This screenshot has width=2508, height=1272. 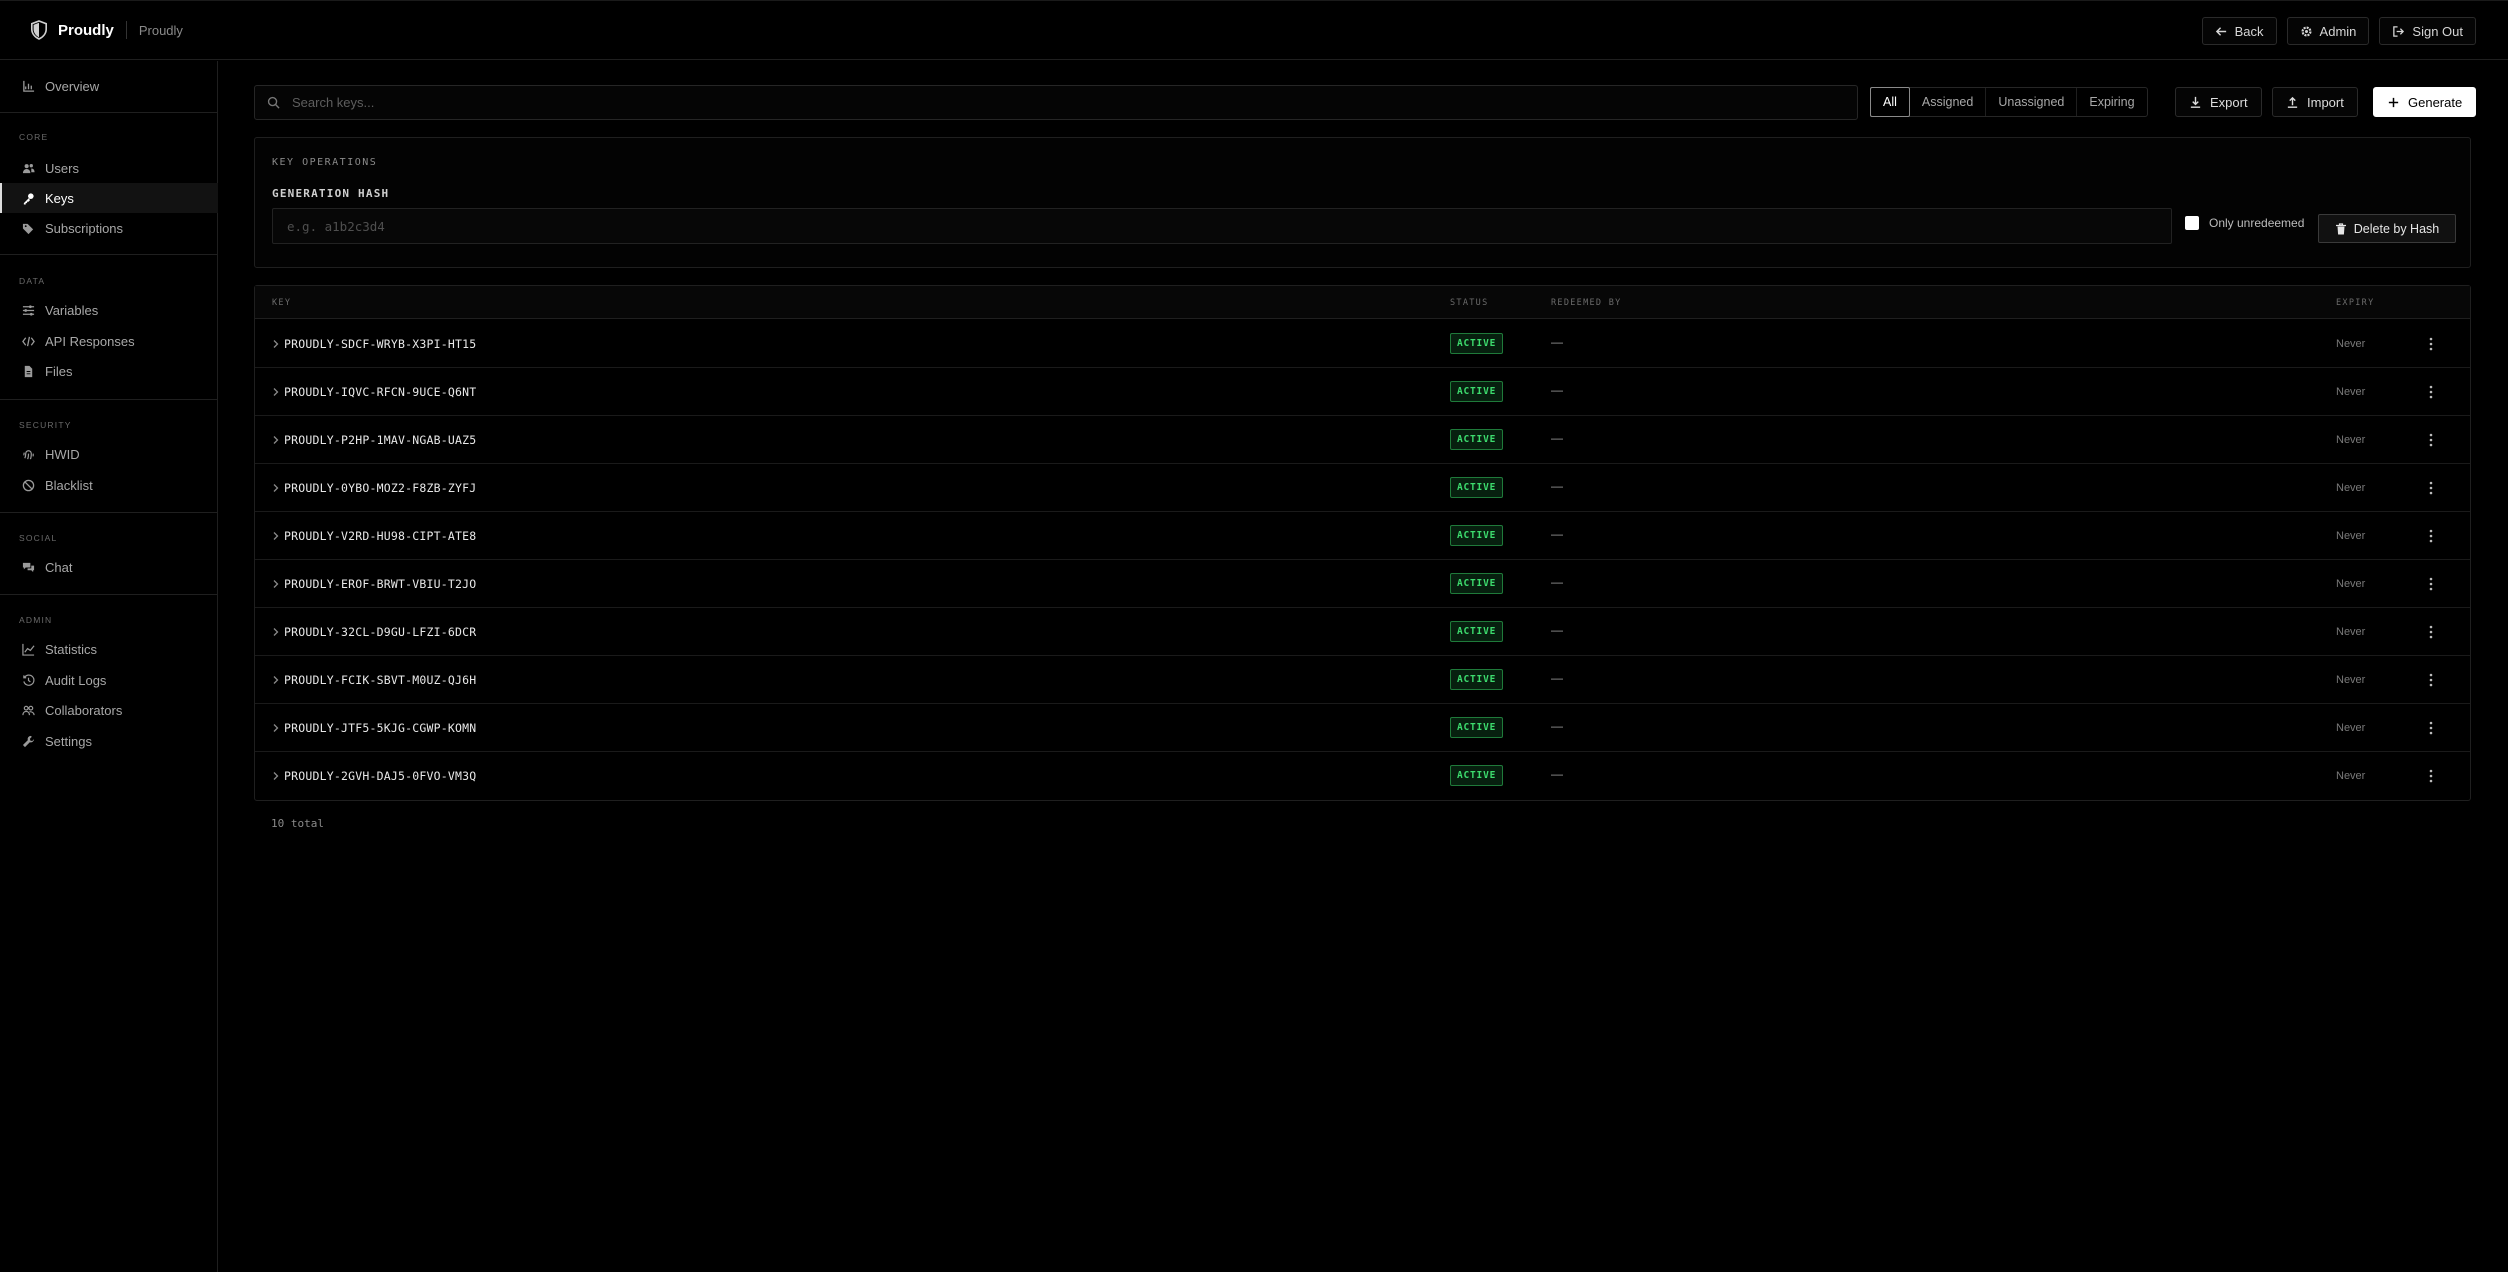 What do you see at coordinates (109, 680) in the screenshot?
I see `sidebar-item-audit-logs: Audit Logs` at bounding box center [109, 680].